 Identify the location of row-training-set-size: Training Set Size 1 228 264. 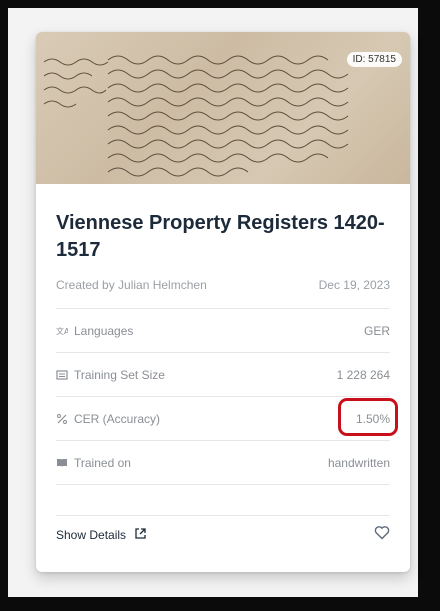
(223, 374).